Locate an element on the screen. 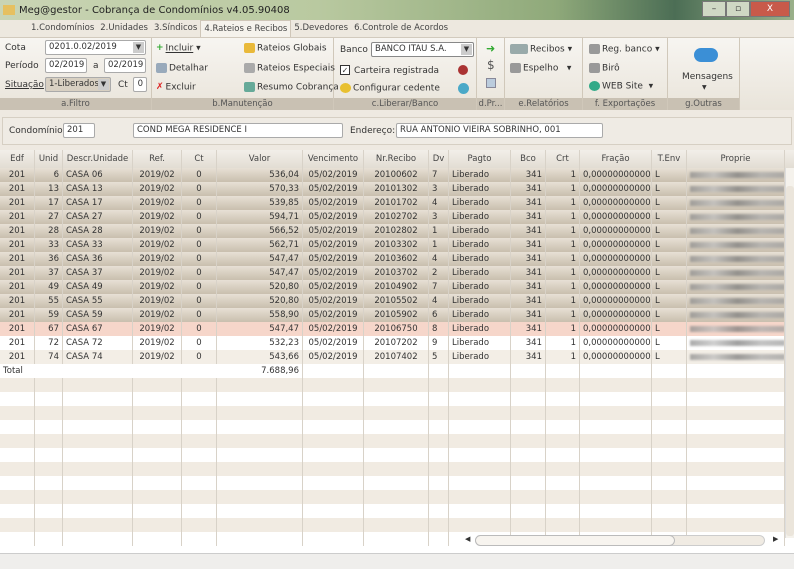 The width and height of the screenshot is (794, 569). mensagens-button: Mensagens is located at coordinates (707, 77).